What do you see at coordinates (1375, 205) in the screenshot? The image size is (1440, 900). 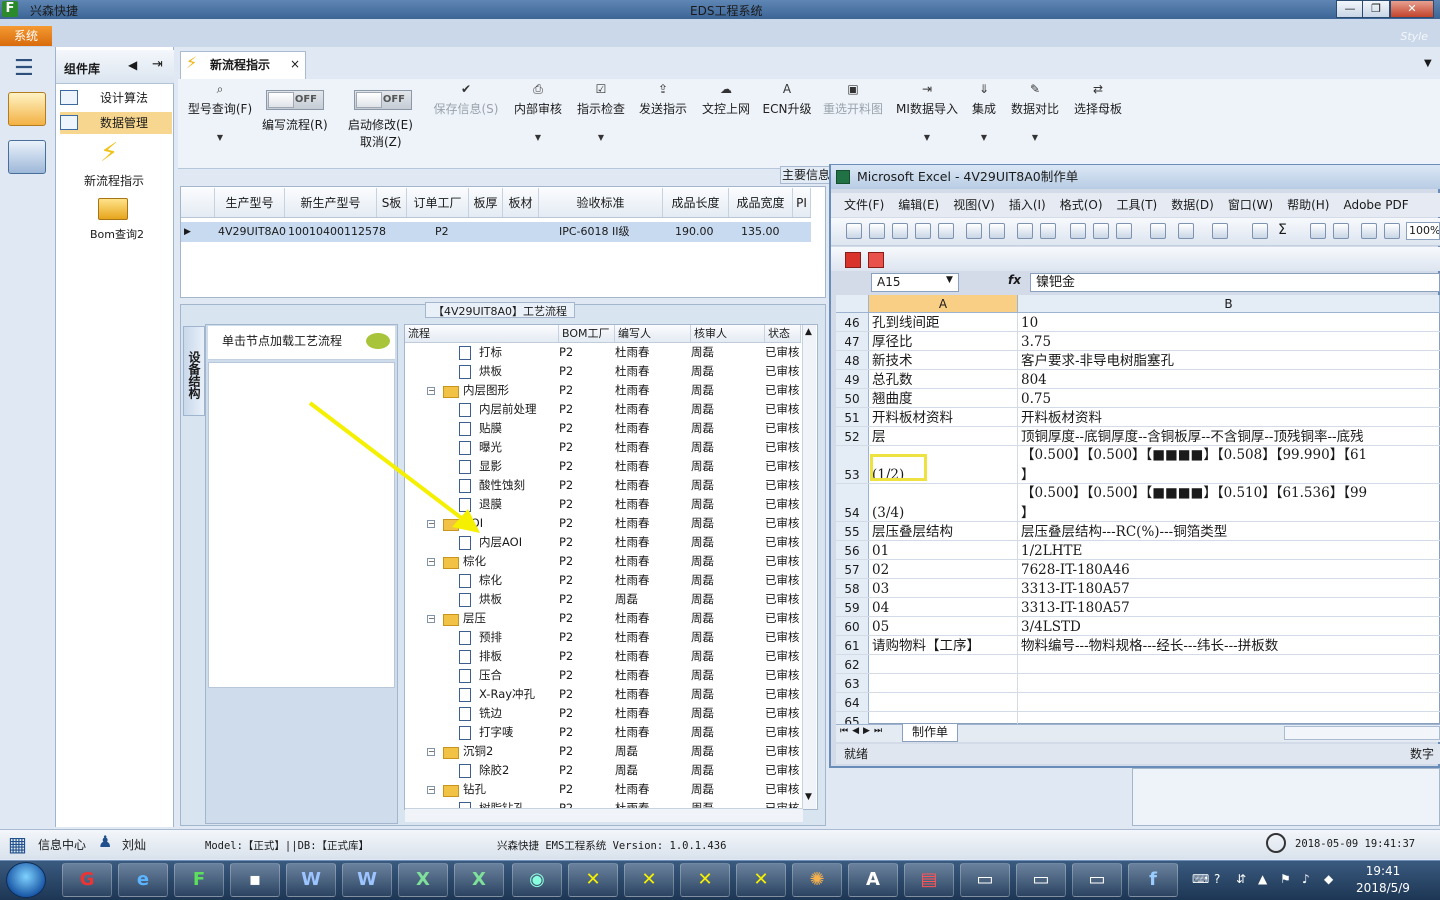 I see `excel-menu-item: Adobe PDF` at bounding box center [1375, 205].